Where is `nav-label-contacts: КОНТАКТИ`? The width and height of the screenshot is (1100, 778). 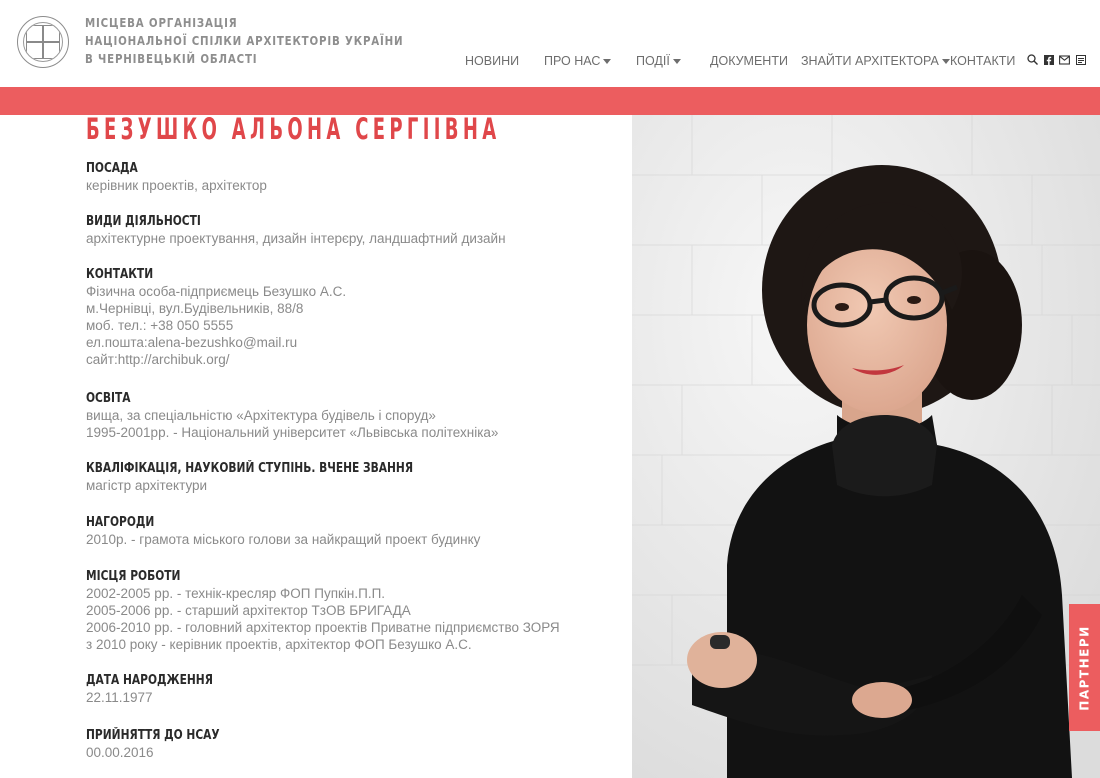 nav-label-contacts: КОНТАКТИ is located at coordinates (983, 61).